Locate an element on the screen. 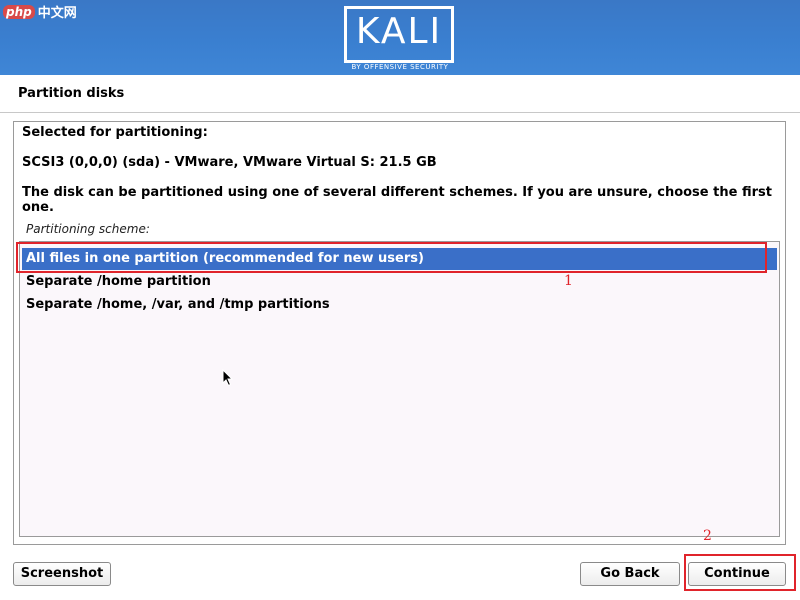 This screenshot has height=600, width=800. screenshot-button: Screenshot is located at coordinates (62, 574).